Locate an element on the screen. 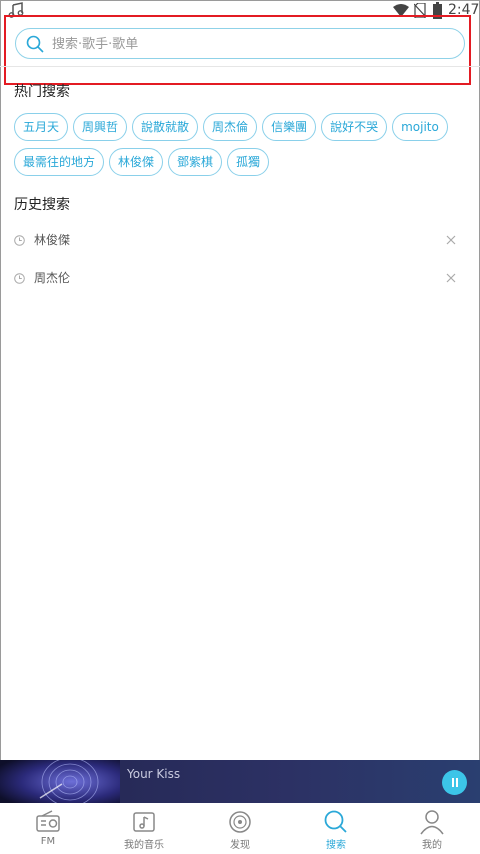  album-art is located at coordinates (60, 781).